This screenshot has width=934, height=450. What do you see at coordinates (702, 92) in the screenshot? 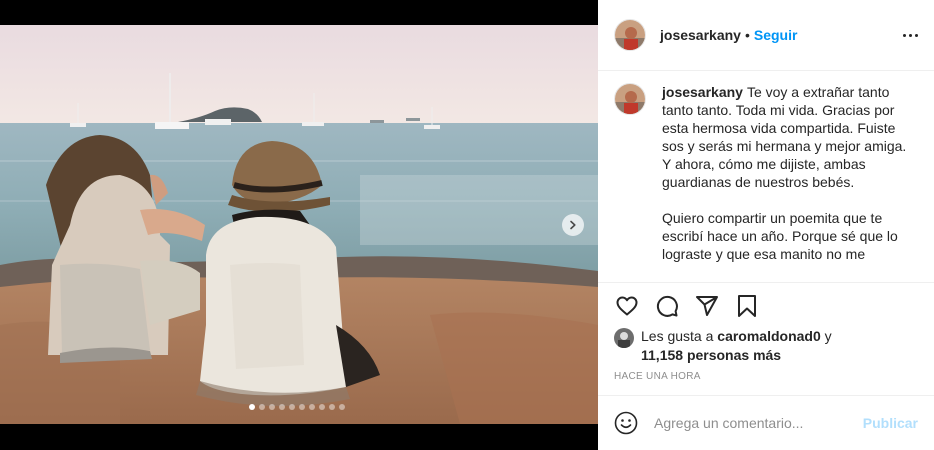
I see `caption-username: josesarkany` at bounding box center [702, 92].